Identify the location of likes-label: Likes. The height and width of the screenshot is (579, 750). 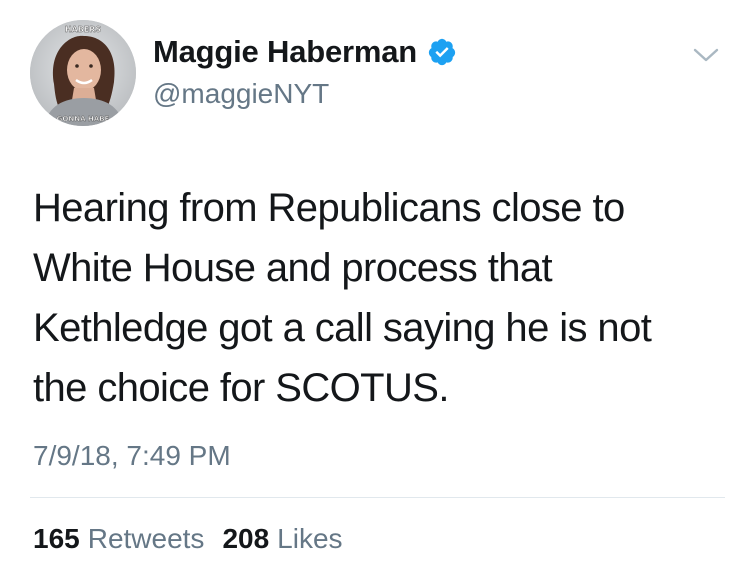
(310, 538).